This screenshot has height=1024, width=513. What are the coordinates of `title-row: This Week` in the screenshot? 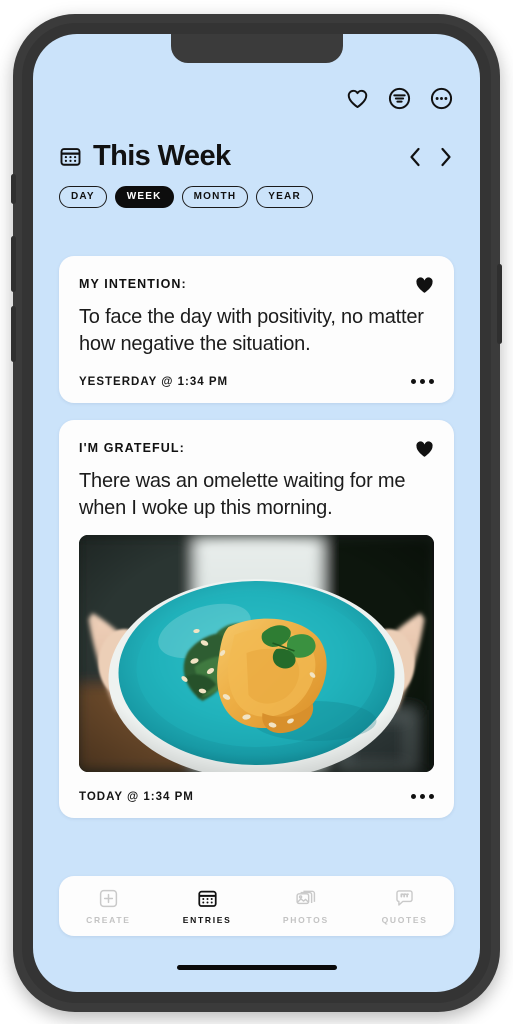 It's located at (256, 156).